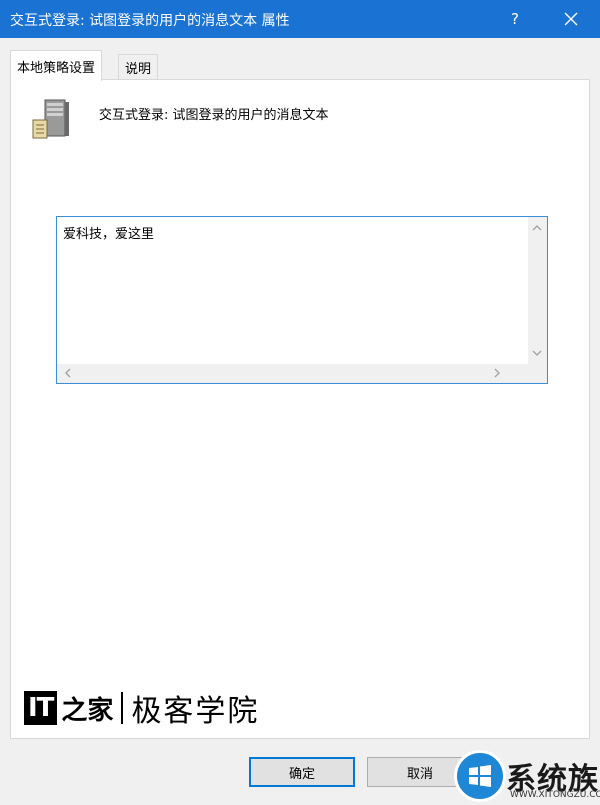  Describe the element at coordinates (87, 710) in the screenshot. I see `ithome-wordmark: 之家` at that location.